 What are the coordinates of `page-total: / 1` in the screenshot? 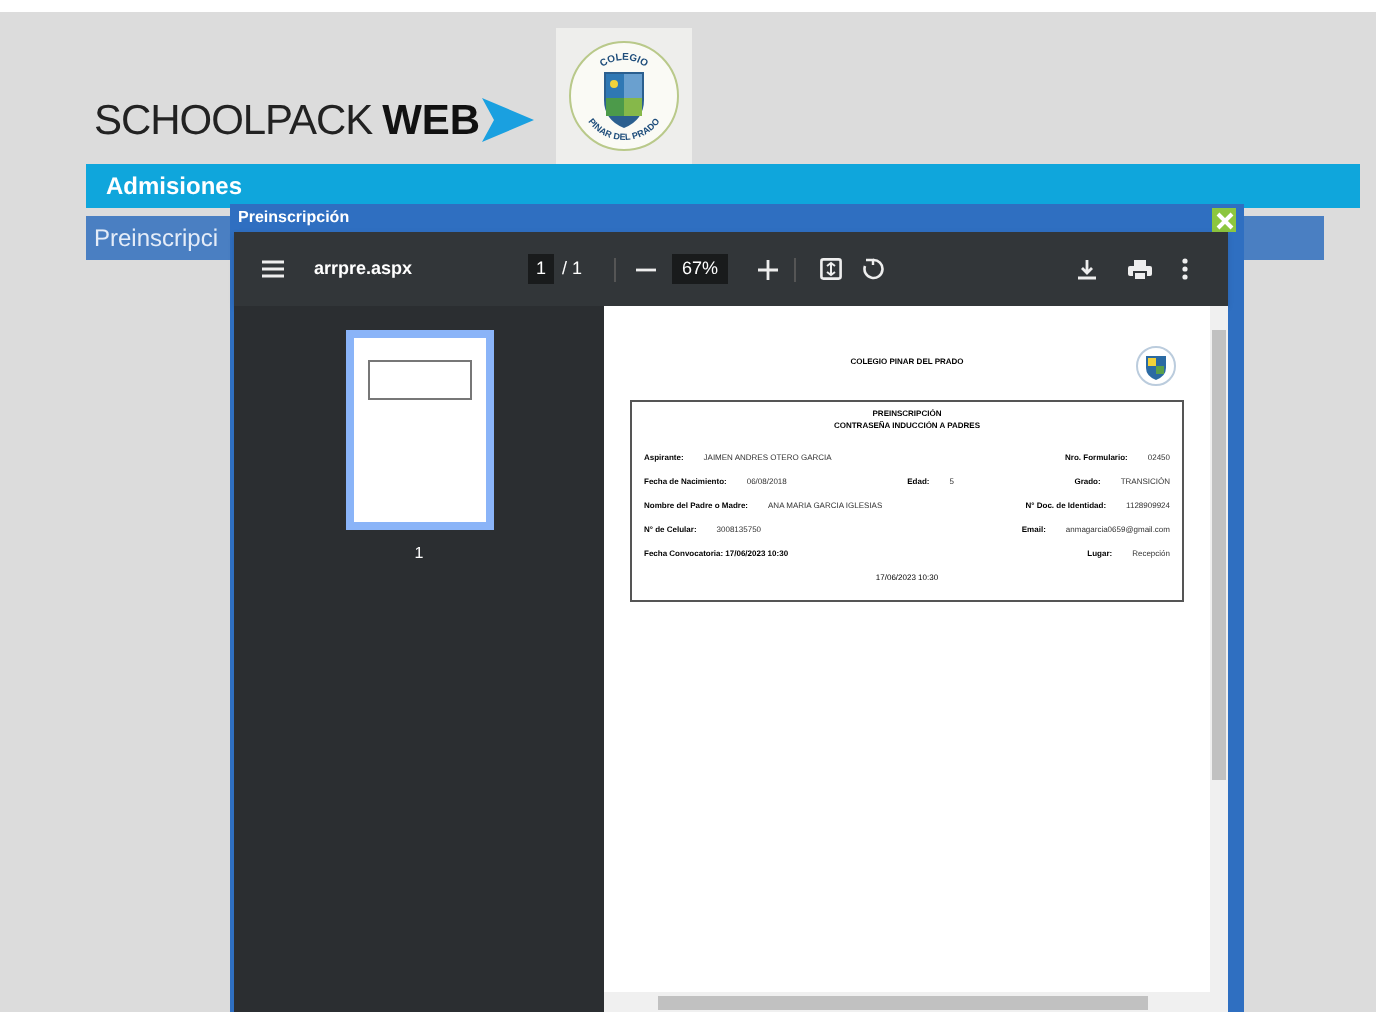 It's located at (572, 268).